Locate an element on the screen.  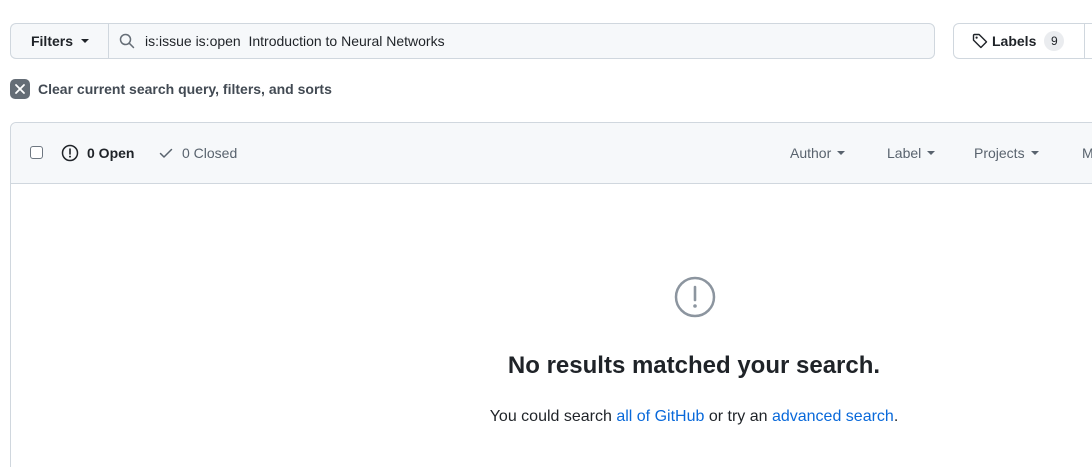
search-box is located at coordinates (521, 41).